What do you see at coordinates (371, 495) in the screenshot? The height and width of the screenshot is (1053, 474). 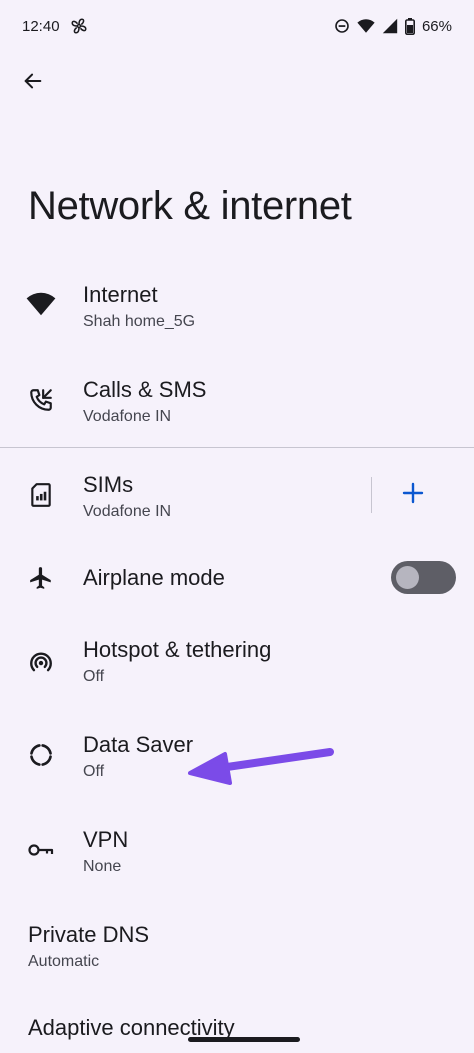 I see `vertical-divider` at bounding box center [371, 495].